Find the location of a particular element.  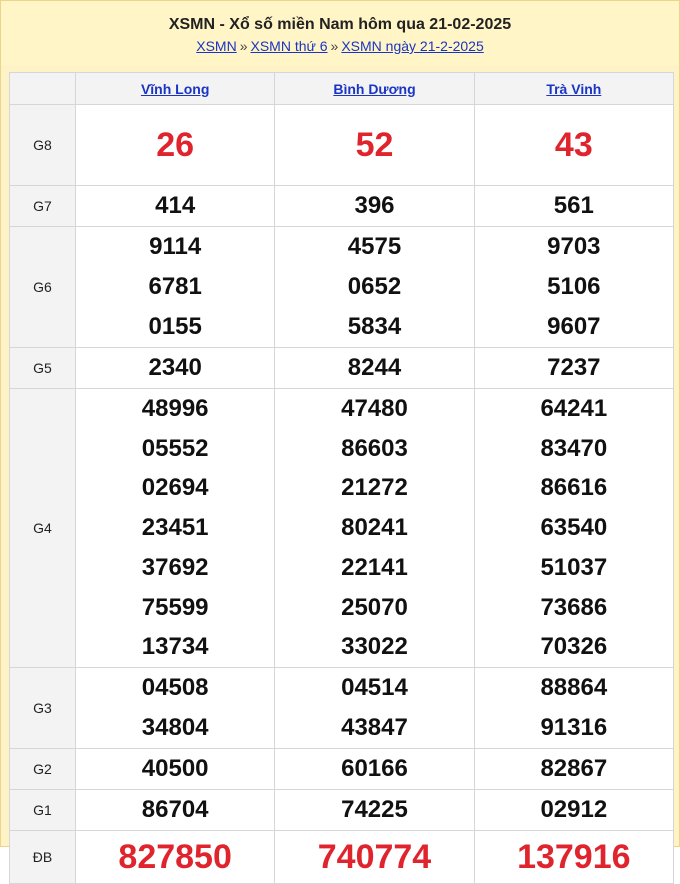

result-cell: 60166 is located at coordinates (374, 769).